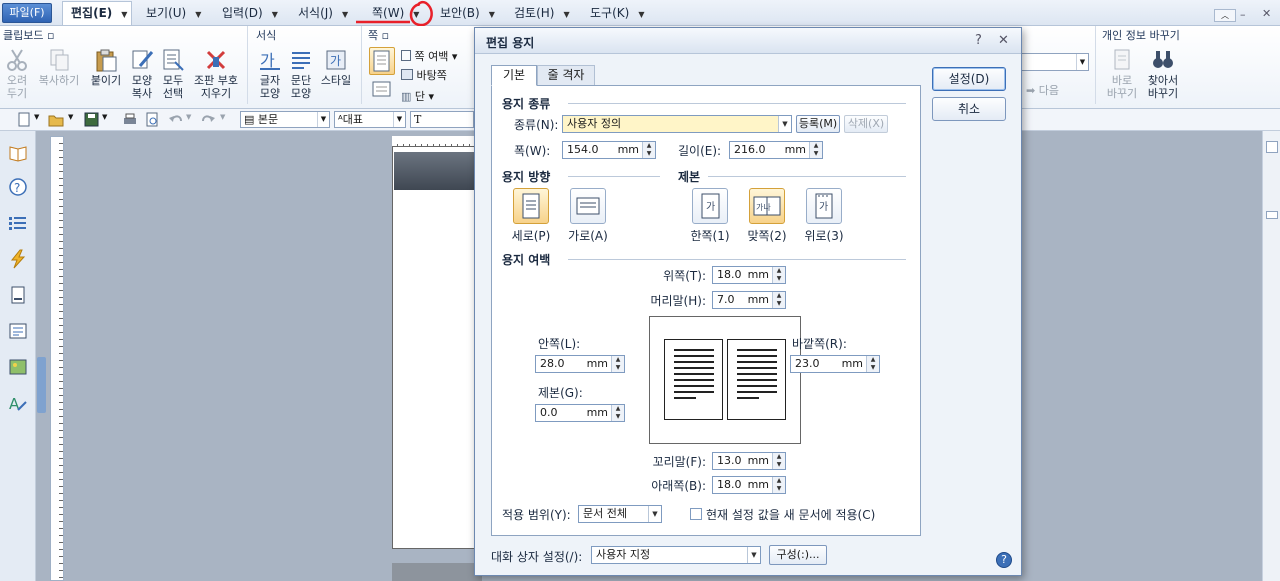 Image resolution: width=1280 pixels, height=581 pixels. I want to click on open-folder-icon, so click(56, 119).